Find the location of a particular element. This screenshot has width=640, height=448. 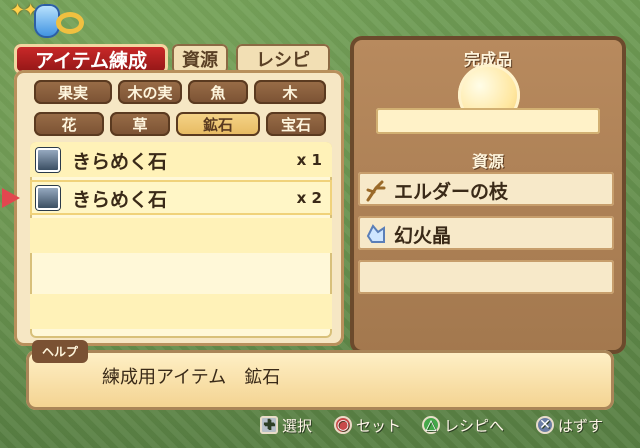

category-grass: 草 is located at coordinates (140, 124).